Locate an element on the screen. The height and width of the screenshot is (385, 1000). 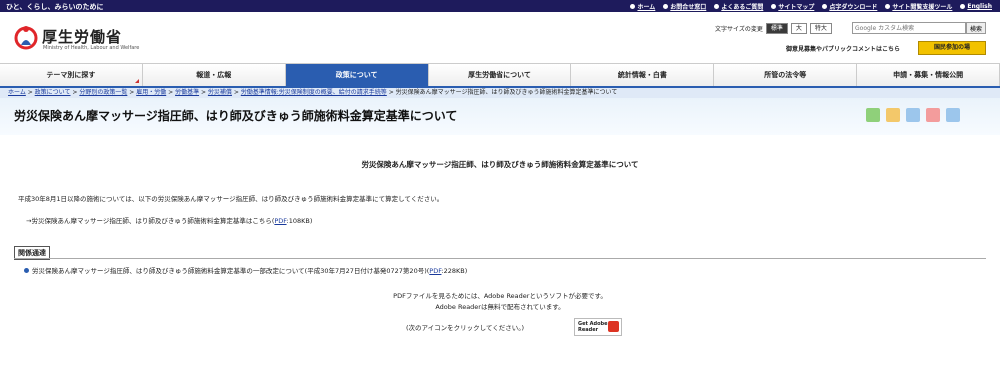
nav-about: 厚生労働省について is located at coordinates (500, 75).